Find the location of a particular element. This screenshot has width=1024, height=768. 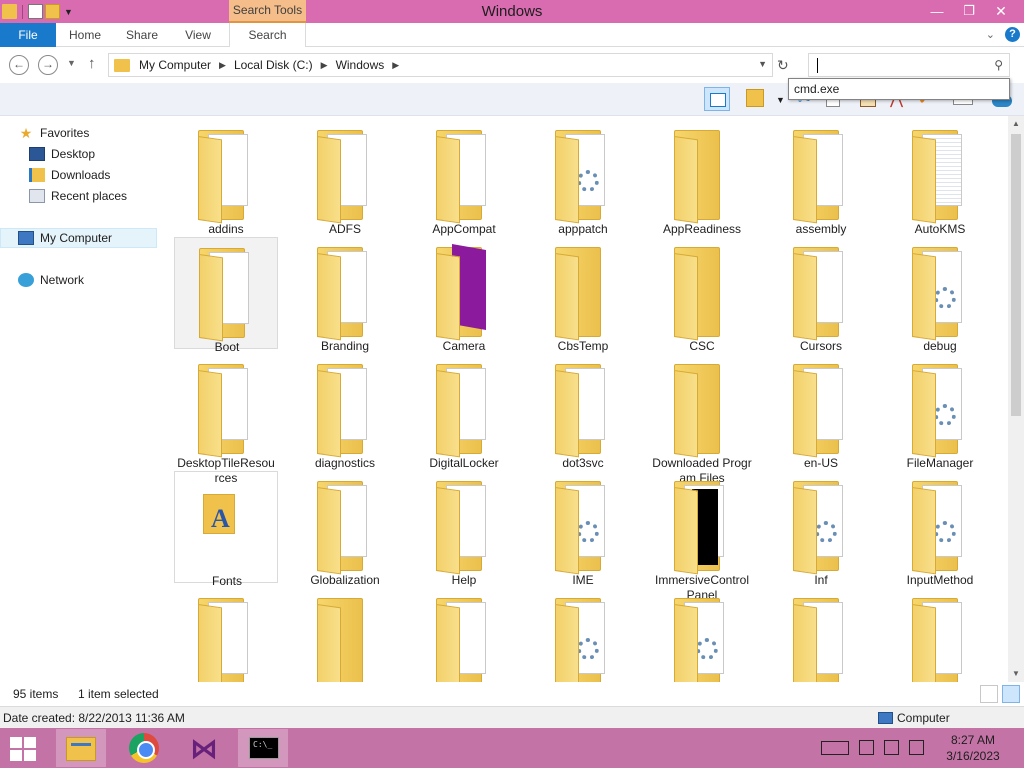

taskbar-chrome is located at coordinates (143, 748).